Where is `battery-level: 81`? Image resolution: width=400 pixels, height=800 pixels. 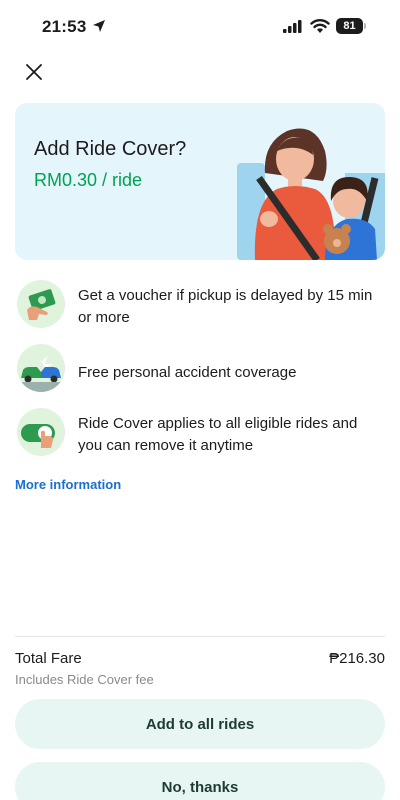
battery-level: 81 is located at coordinates (349, 26).